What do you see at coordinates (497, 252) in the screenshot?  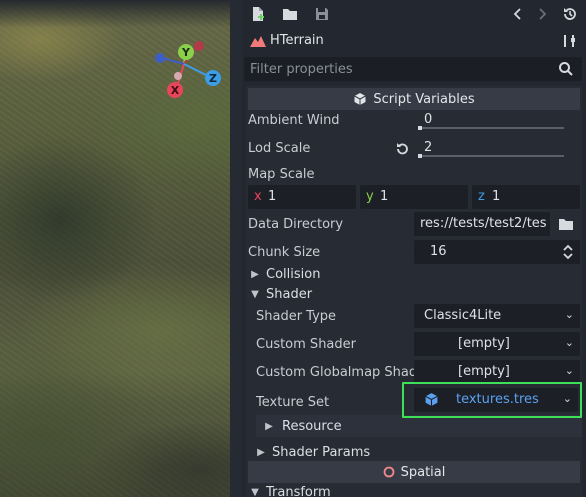 I see `chunk-size-dropdown: 16` at bounding box center [497, 252].